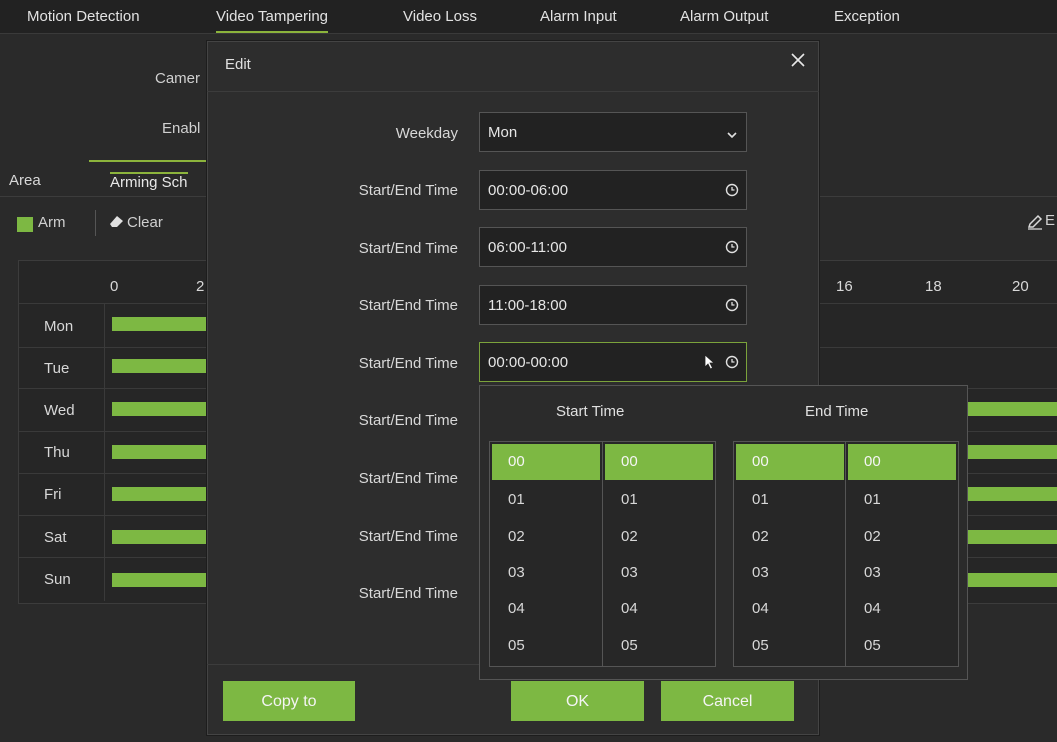 Image resolution: width=1057 pixels, height=742 pixels. What do you see at coordinates (160, 409) in the screenshot?
I see `schedule-bar-wed` at bounding box center [160, 409].